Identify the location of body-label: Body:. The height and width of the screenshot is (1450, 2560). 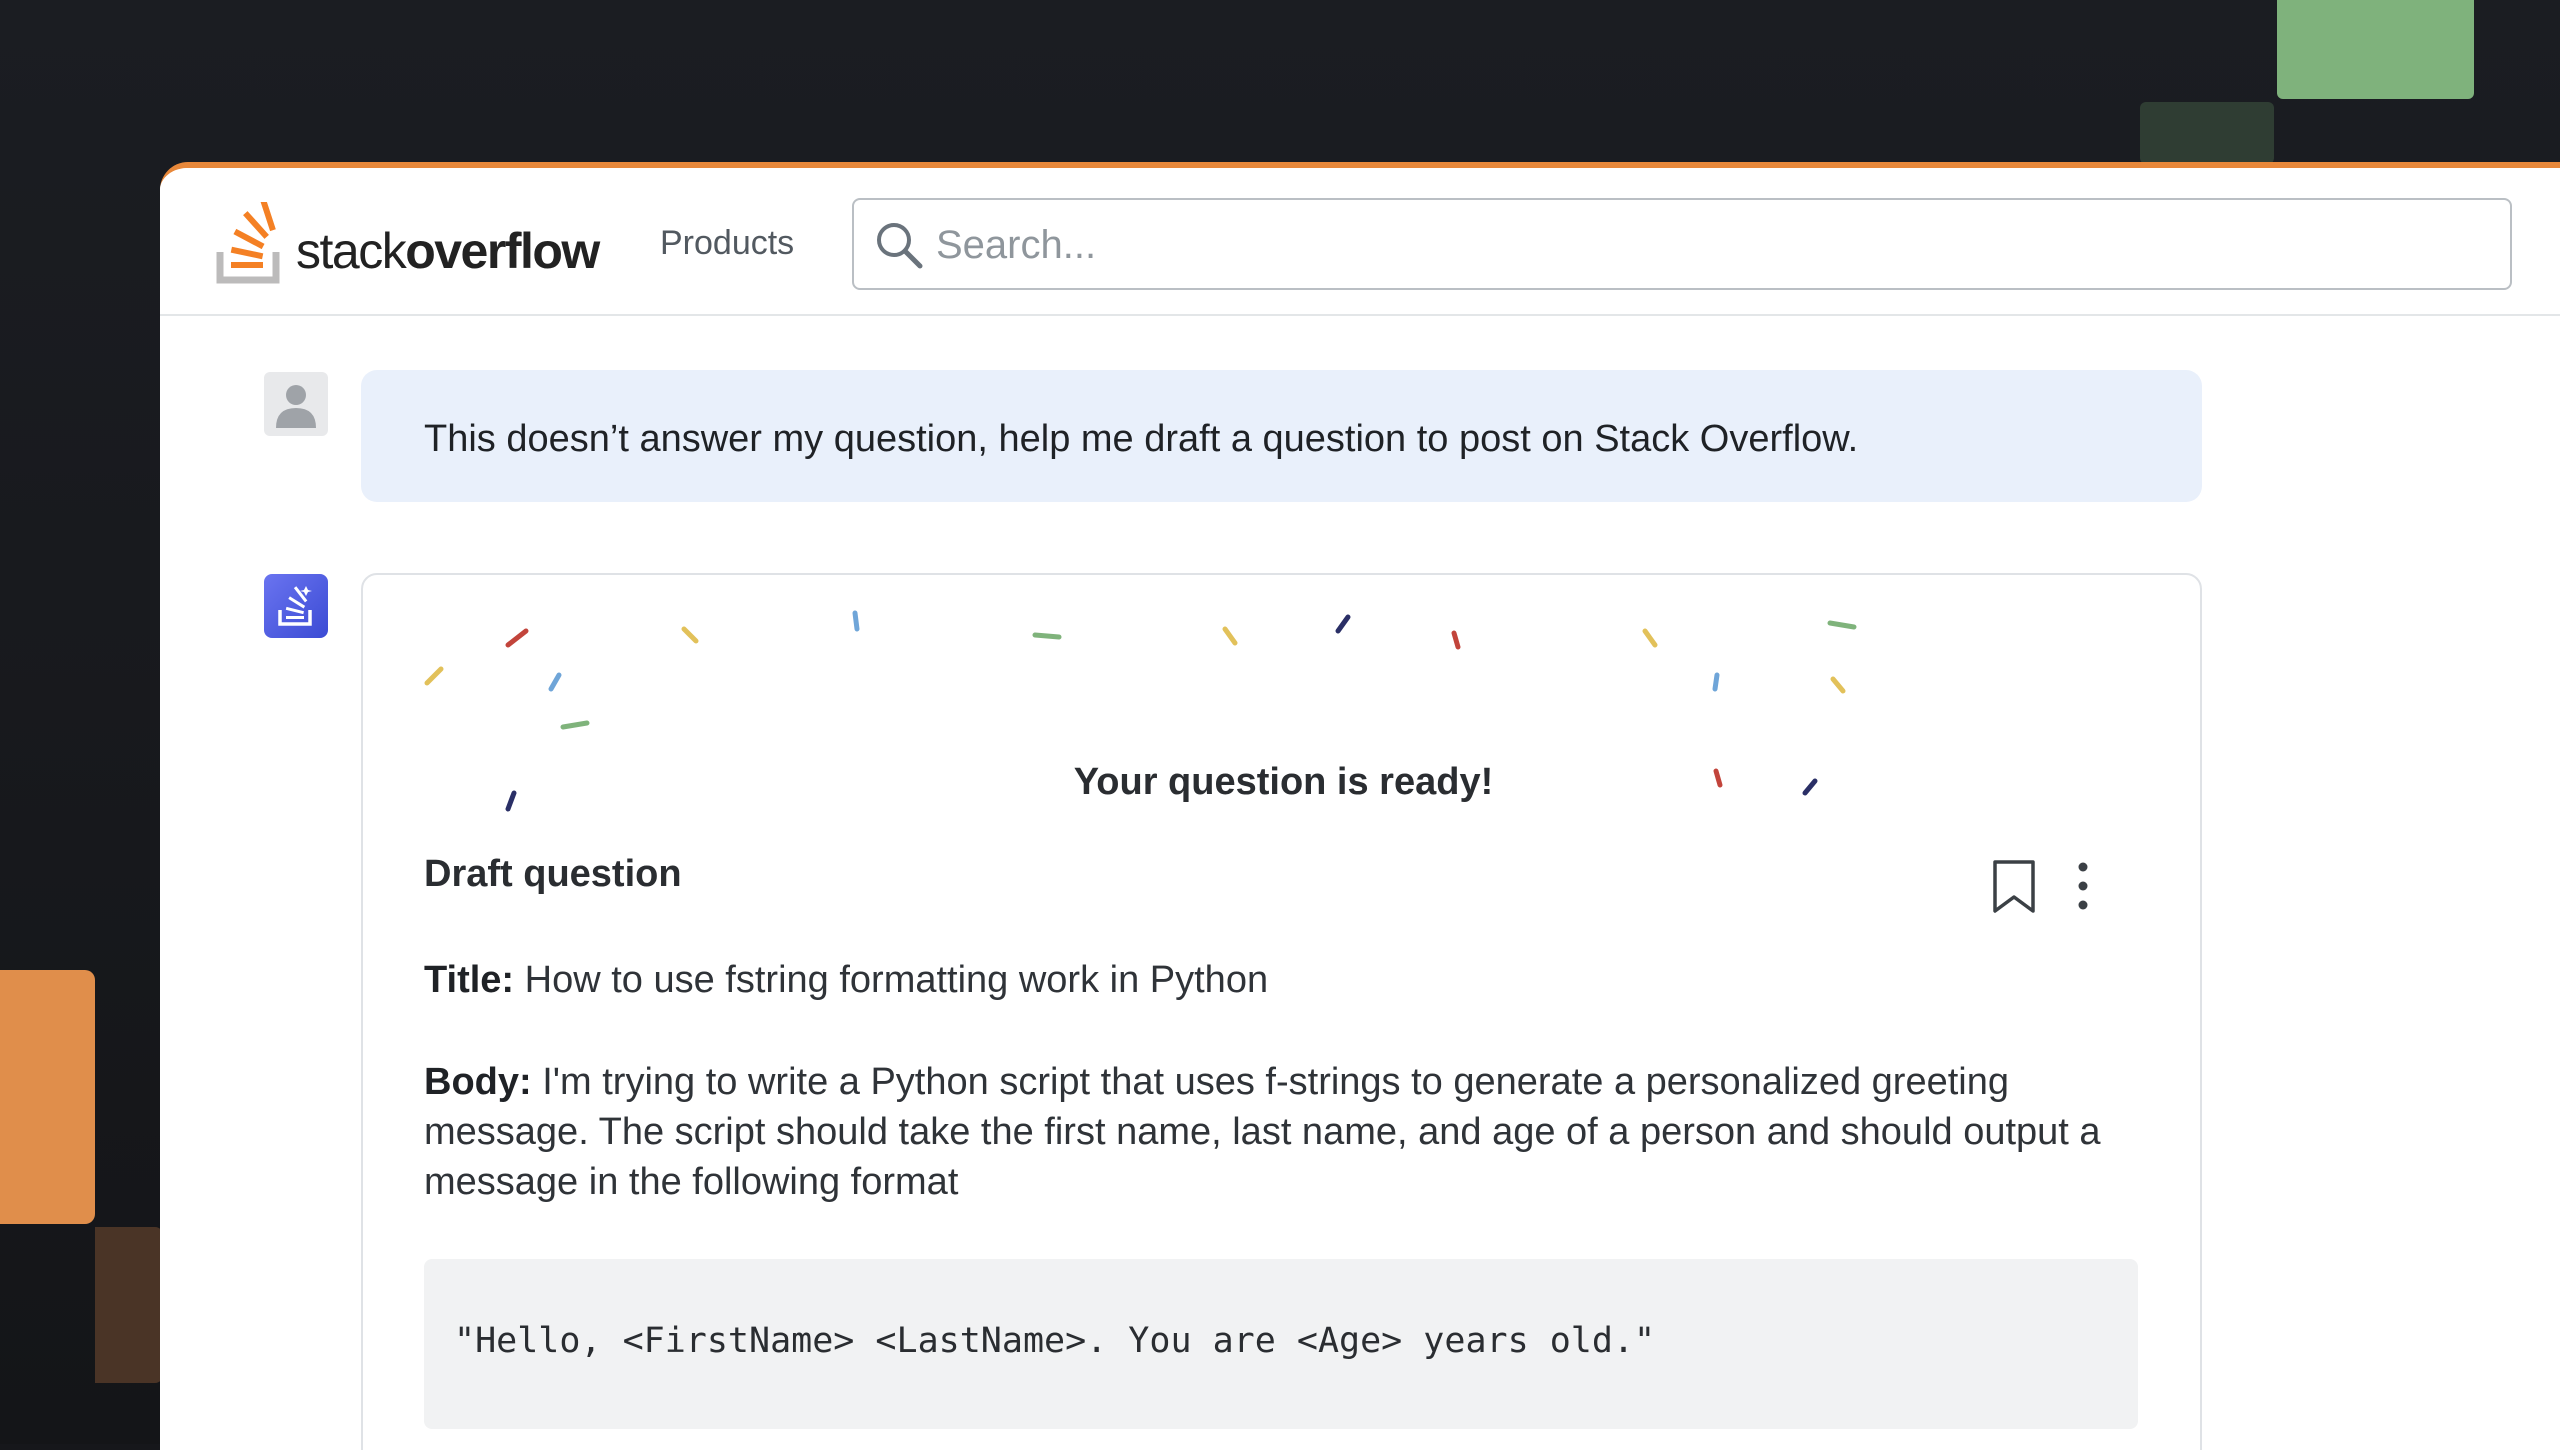
(478, 1082).